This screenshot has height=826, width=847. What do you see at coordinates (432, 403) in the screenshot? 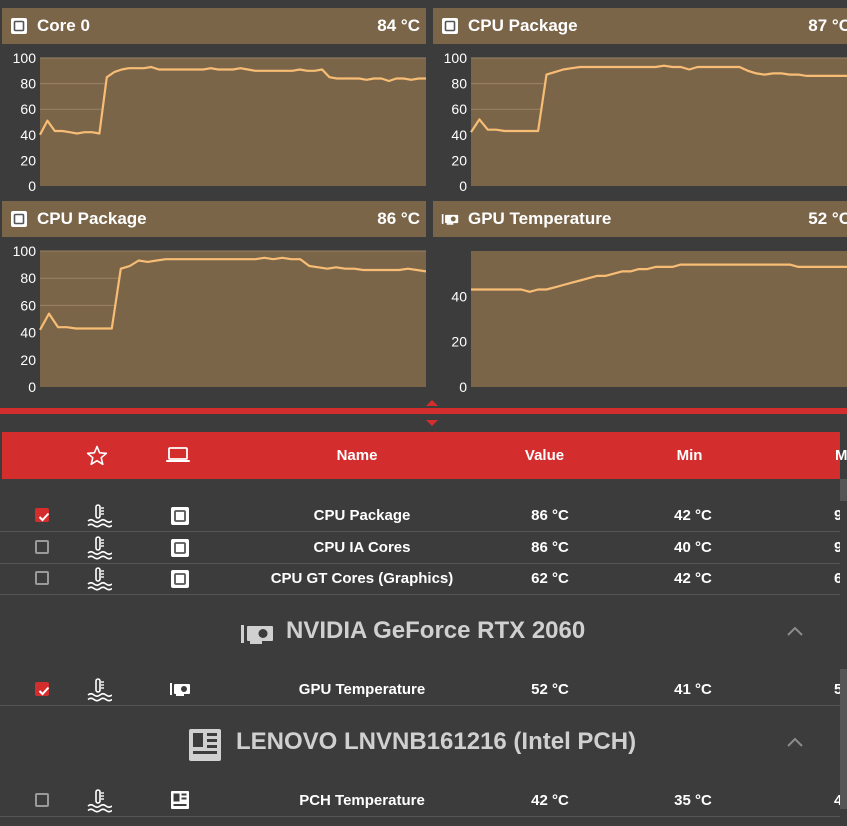
I see `splitter-up-arrow-icon` at bounding box center [432, 403].